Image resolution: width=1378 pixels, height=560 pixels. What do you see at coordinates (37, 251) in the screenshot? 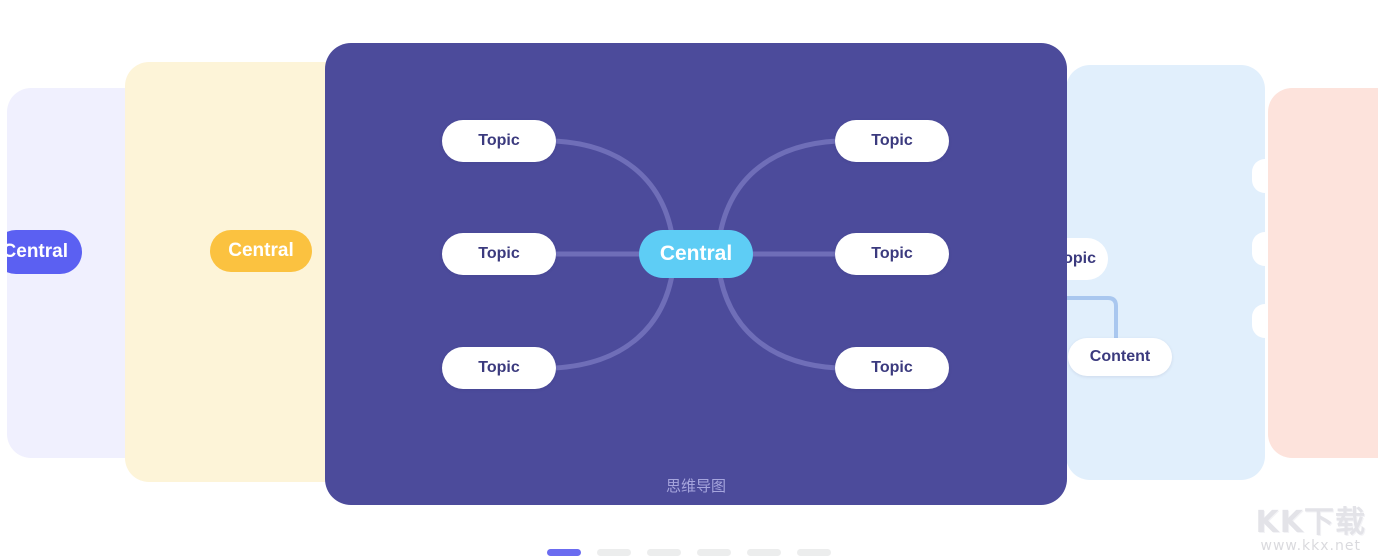
I see `lavender-card-central-label: Central` at bounding box center [37, 251].